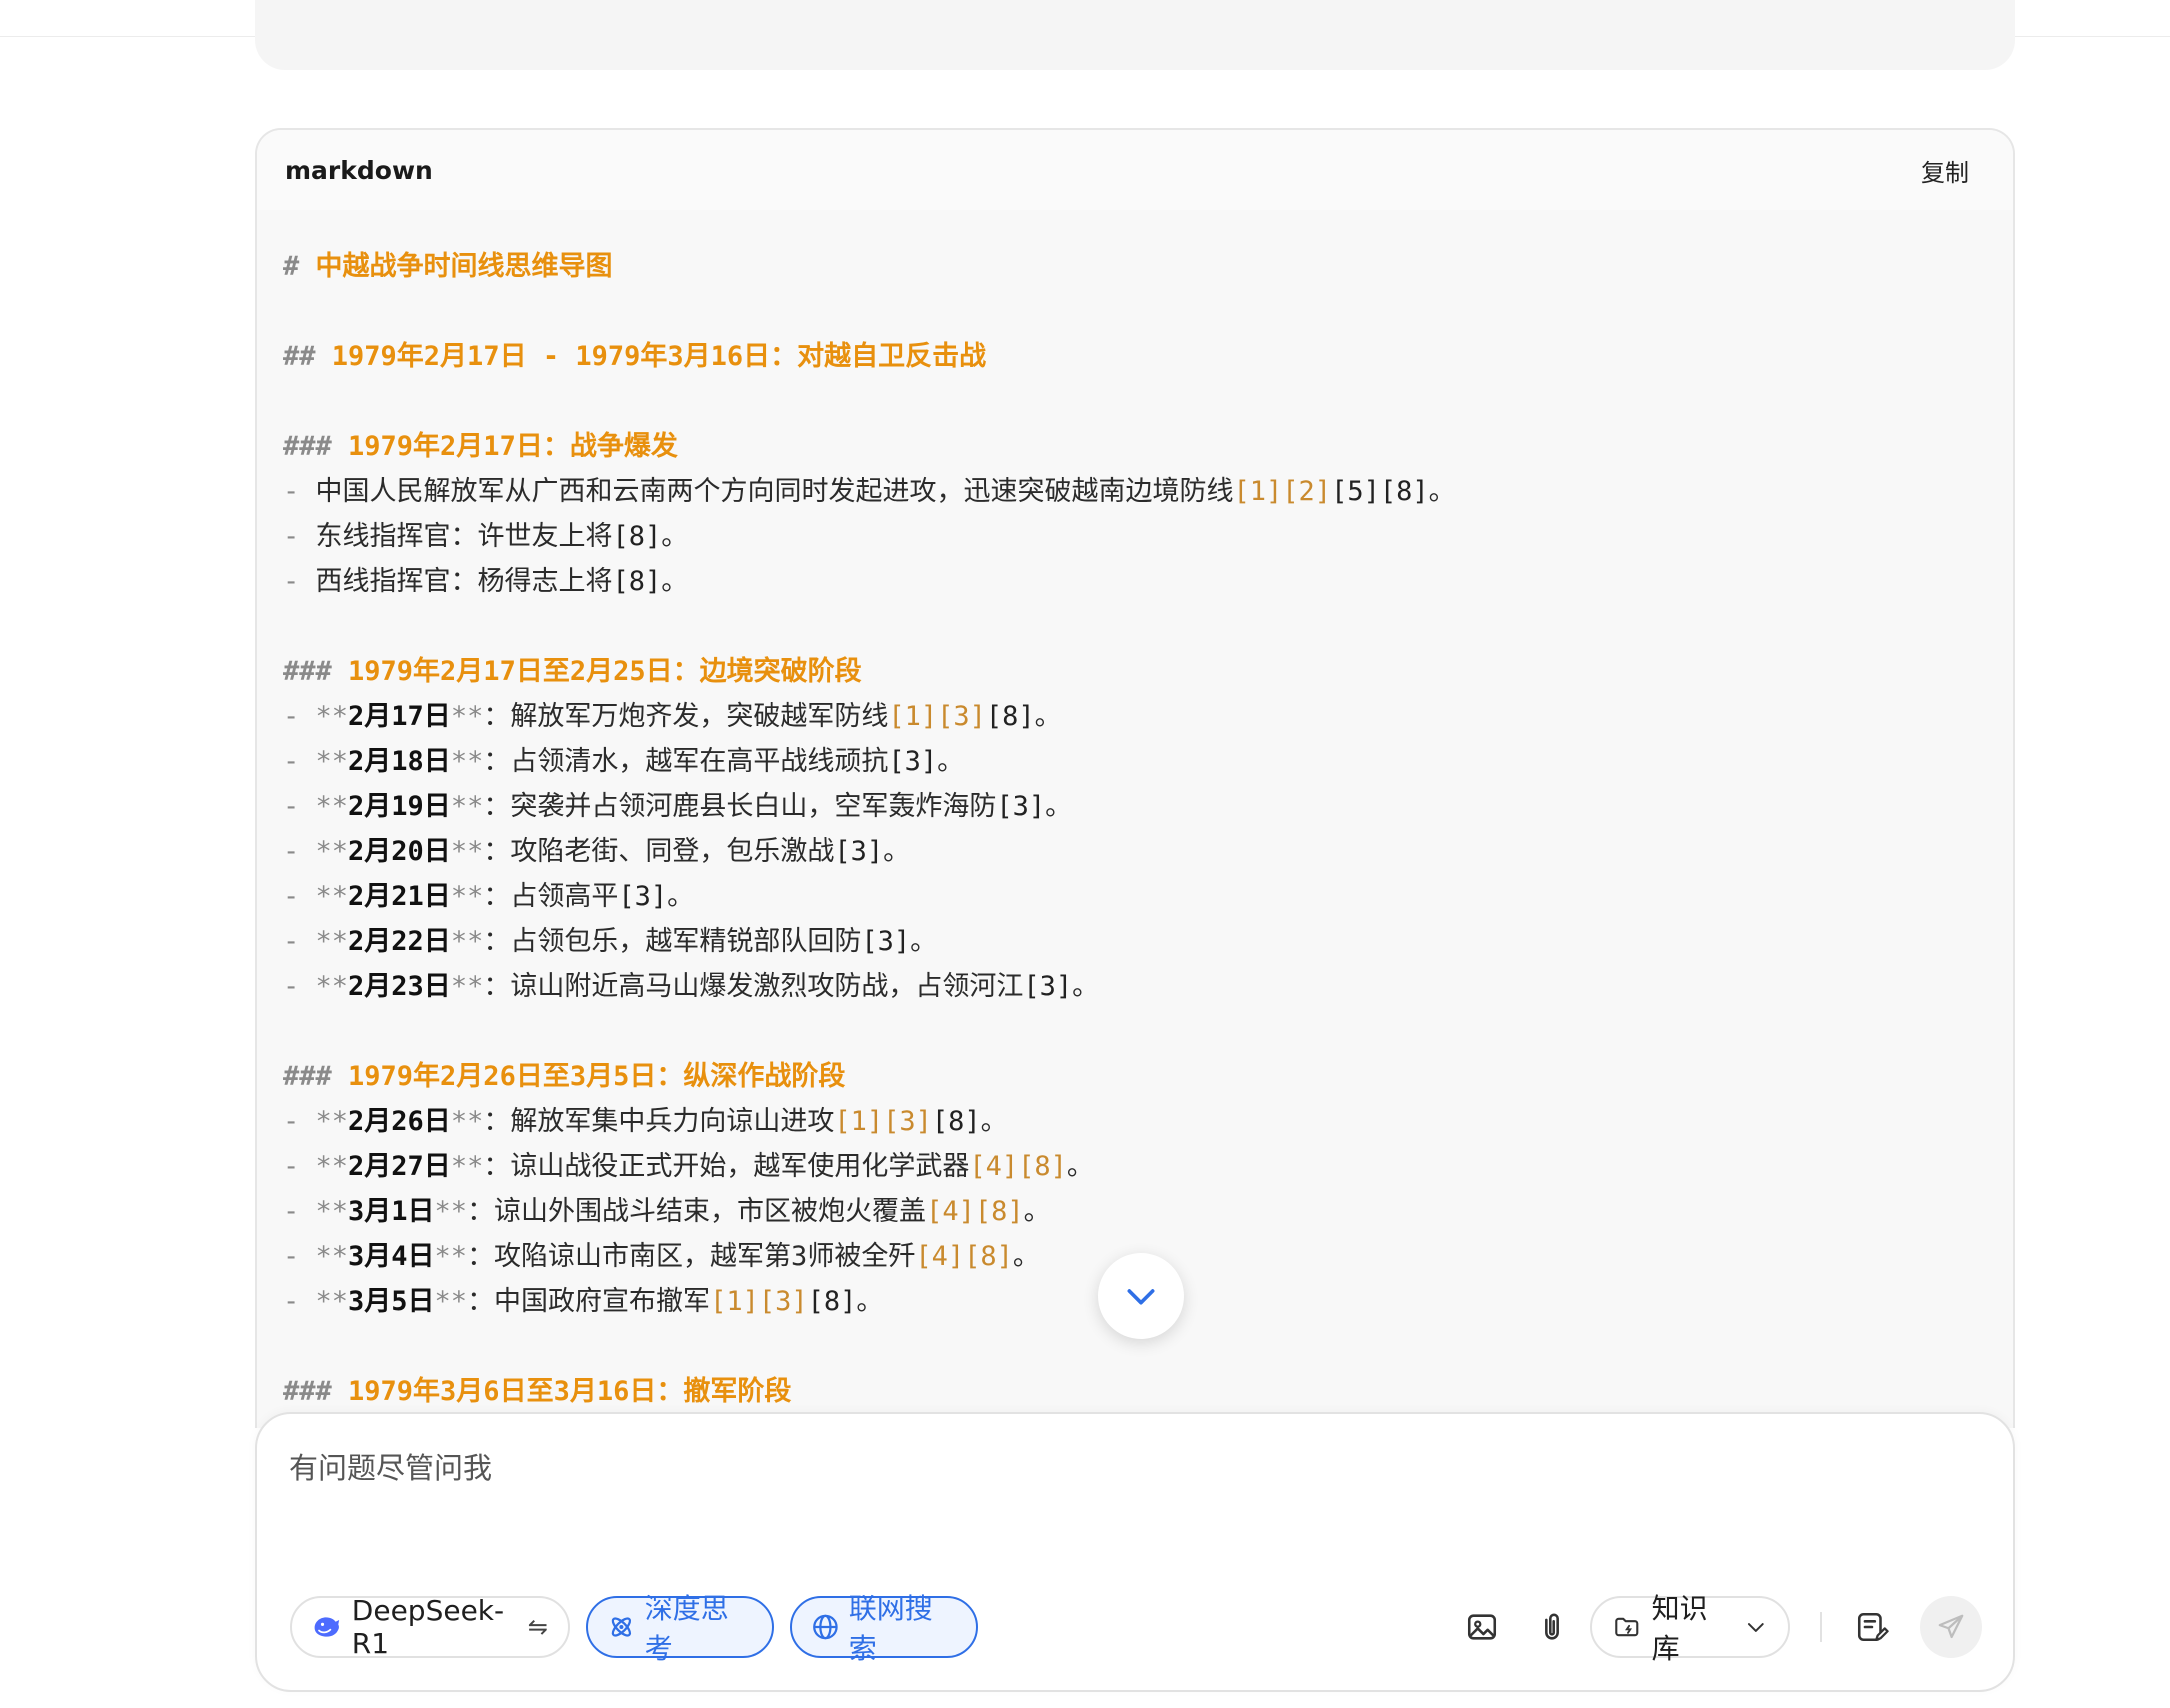 The image size is (2170, 1708). What do you see at coordinates (1148, 536) in the screenshot?
I see `code-list-item: - 东线指挥官：许世友上将[8]。` at bounding box center [1148, 536].